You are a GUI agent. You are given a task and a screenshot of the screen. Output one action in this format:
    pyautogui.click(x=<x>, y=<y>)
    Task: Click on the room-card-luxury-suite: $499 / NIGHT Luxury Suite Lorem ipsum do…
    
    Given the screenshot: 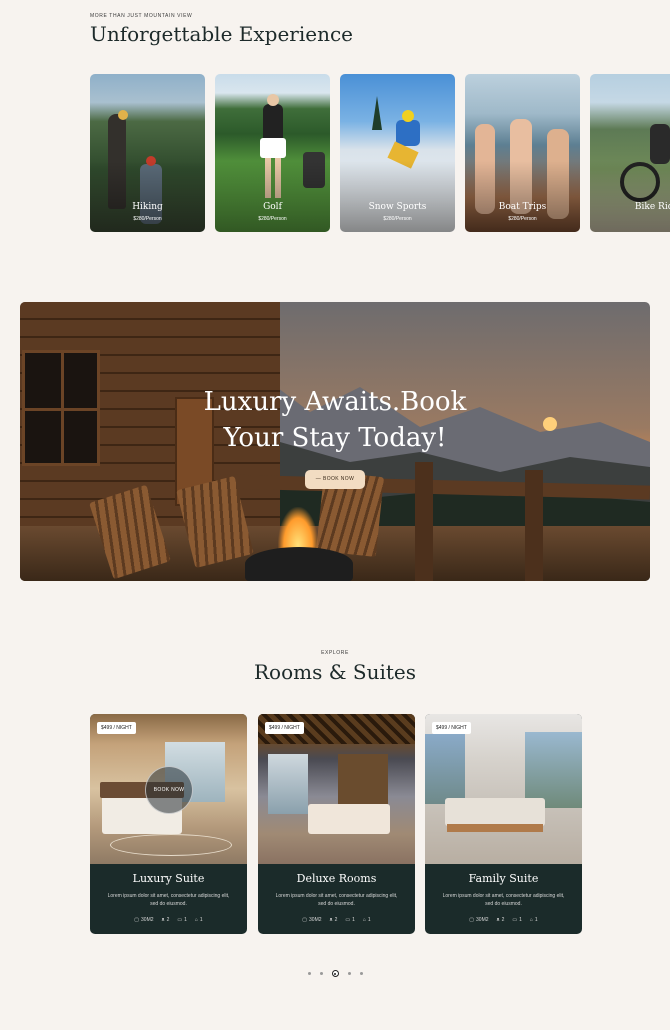 What is the action you would take?
    pyautogui.click(x=168, y=824)
    